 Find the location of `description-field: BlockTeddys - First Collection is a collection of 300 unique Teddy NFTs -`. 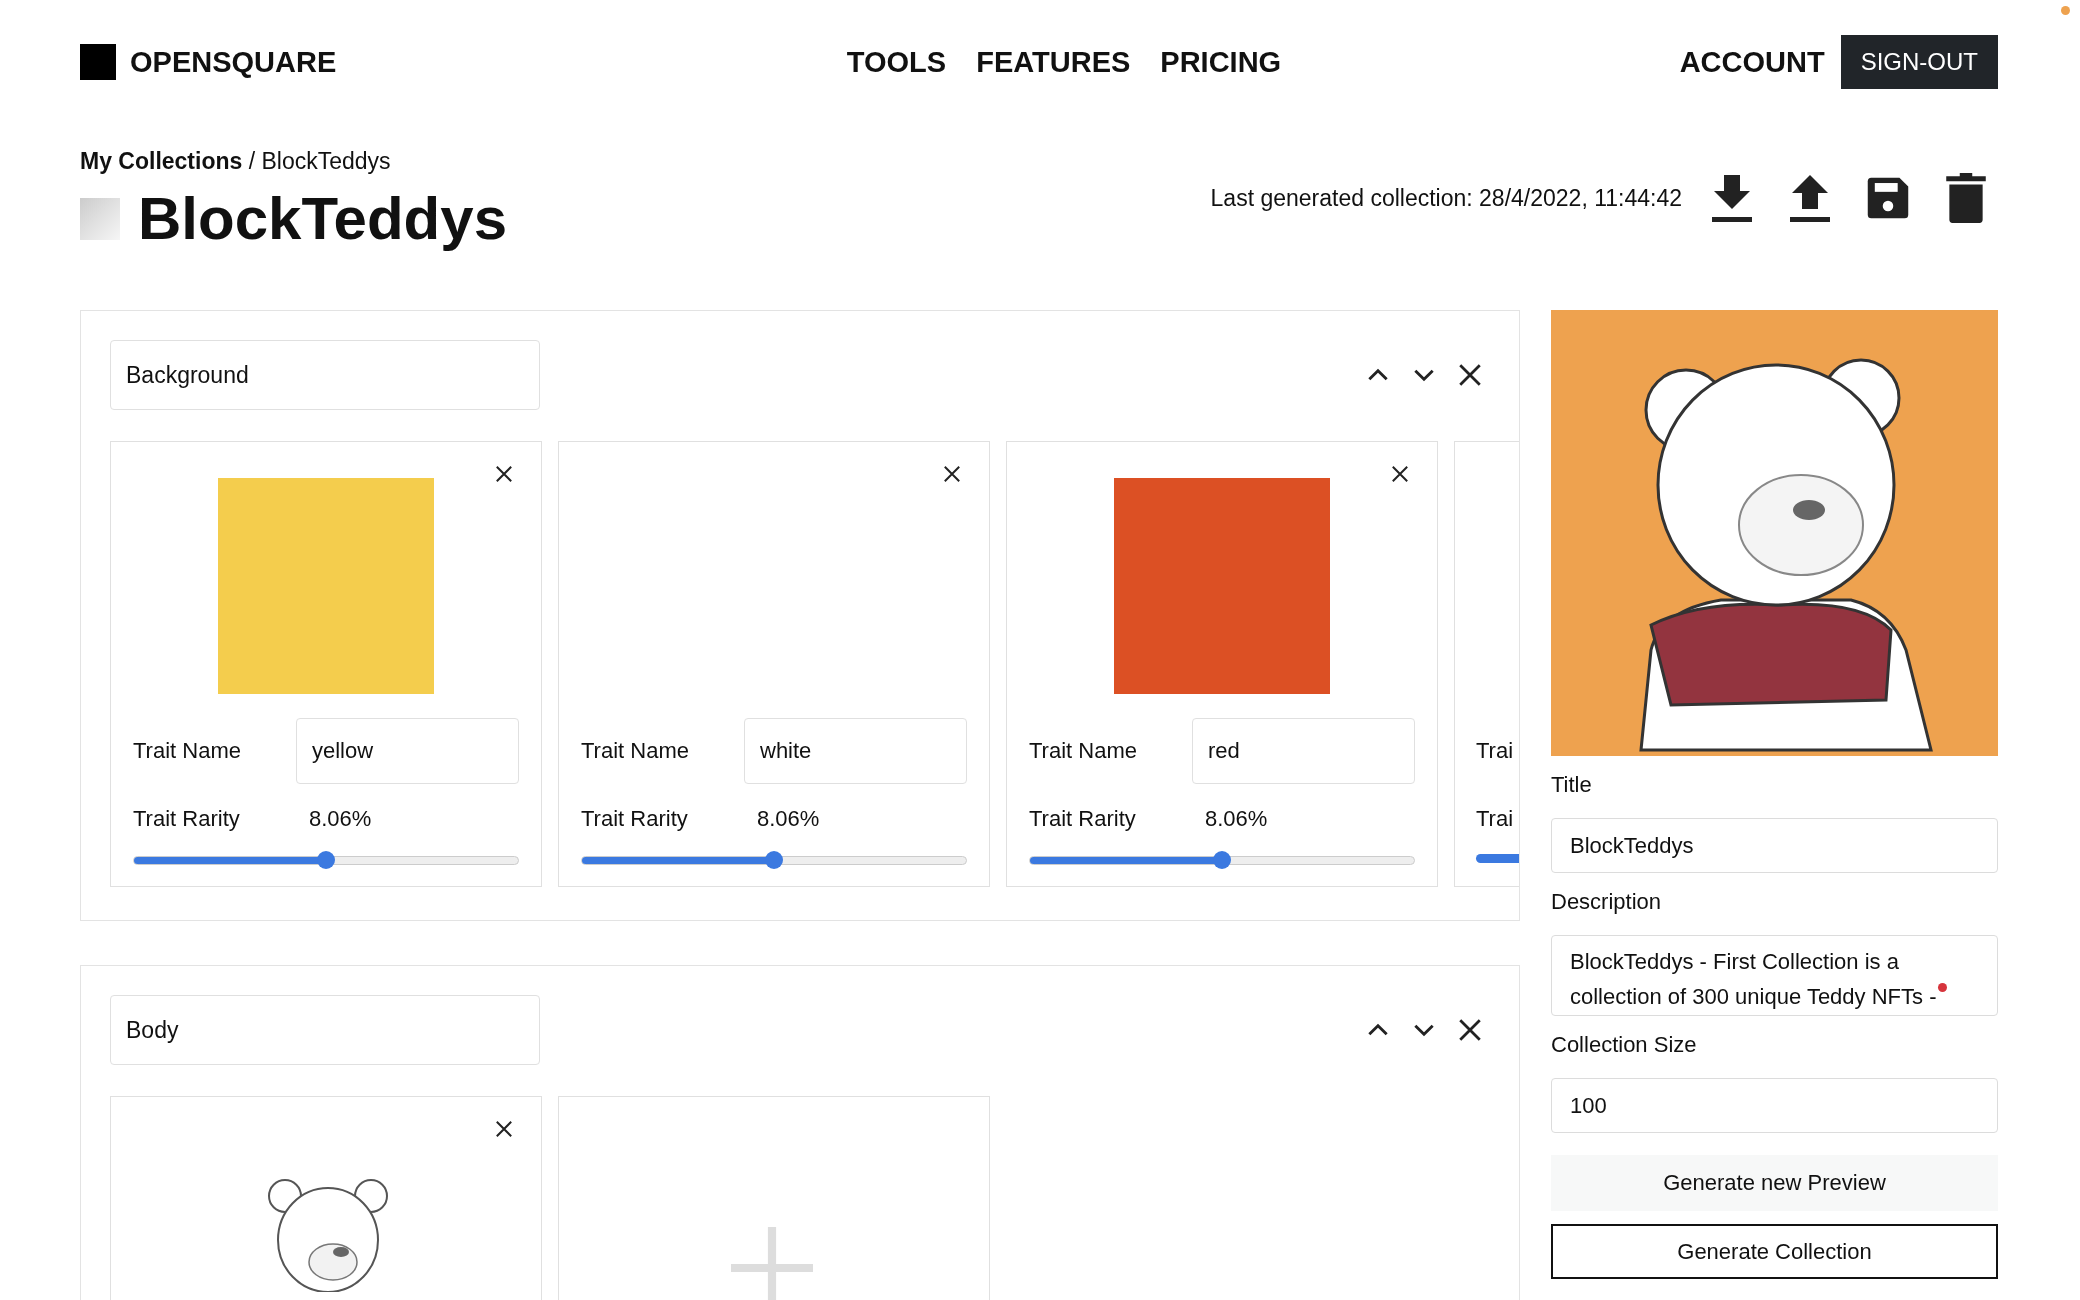

description-field: BlockTeddys - First Collection is a collection of 300 unique Teddy NFTs - is located at coordinates (1774, 975).